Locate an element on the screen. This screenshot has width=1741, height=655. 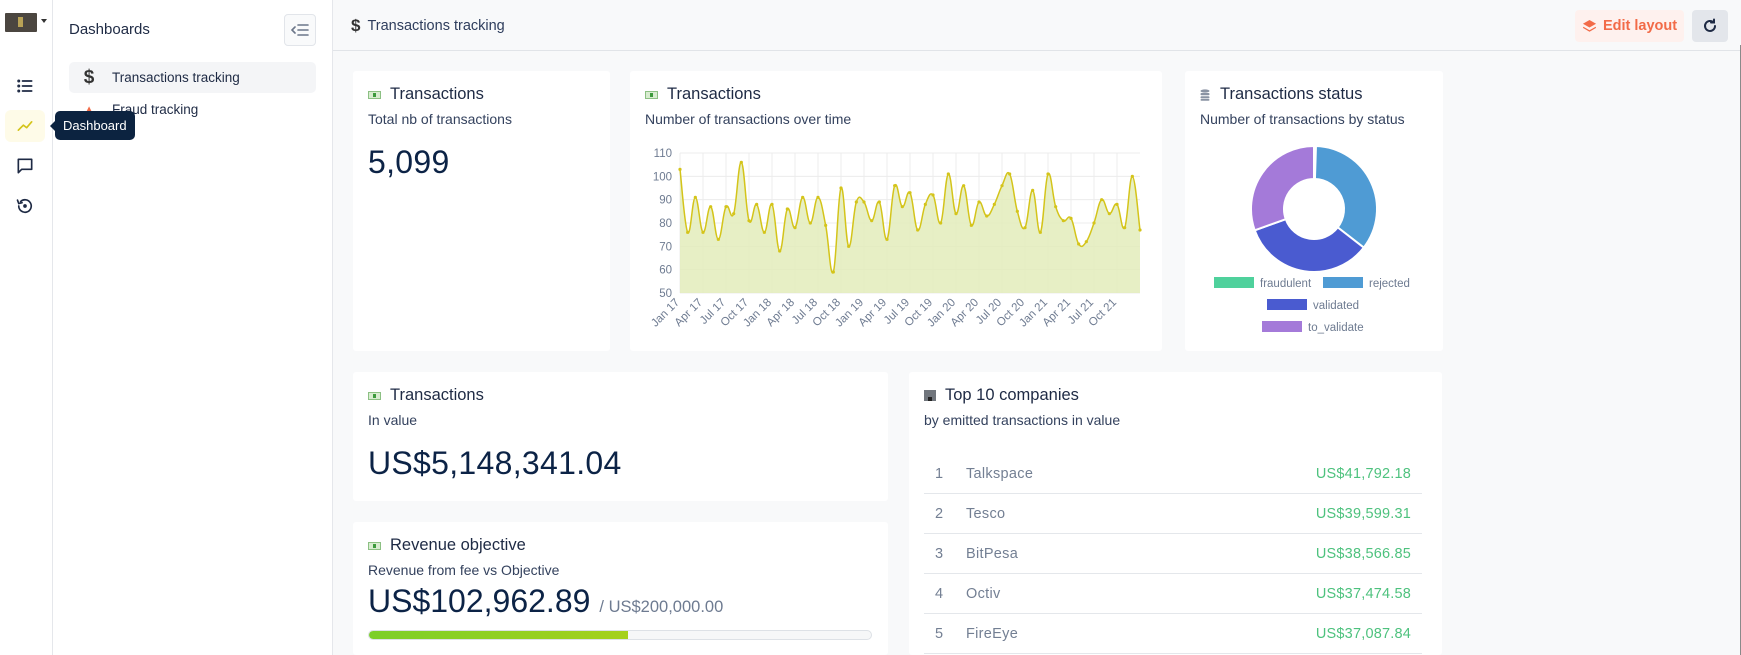
revenue-objective-value: / US$200,000.00 is located at coordinates (661, 607).